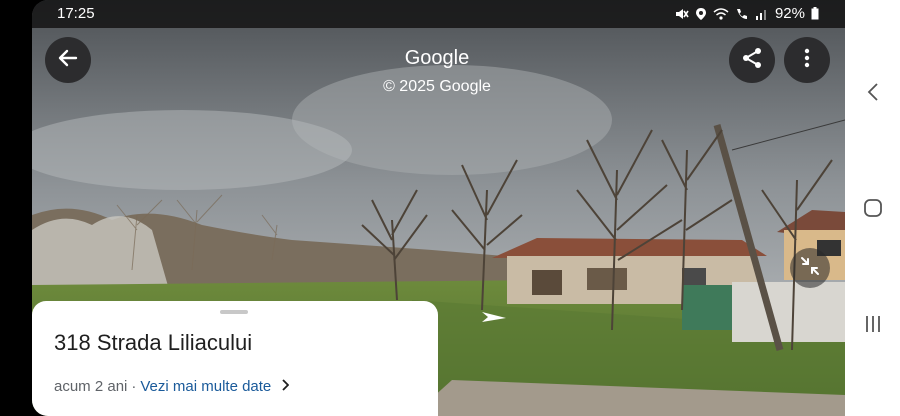 The height and width of the screenshot is (416, 900). I want to click on nav-recents-button, so click(872, 326).